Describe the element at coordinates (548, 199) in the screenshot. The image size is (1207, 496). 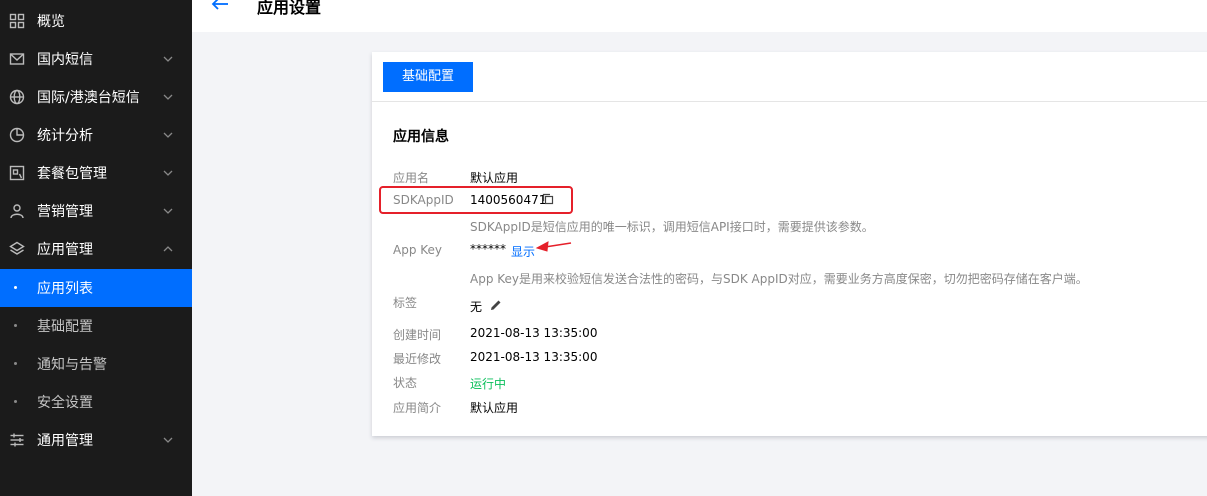
I see `copy-icon` at that location.